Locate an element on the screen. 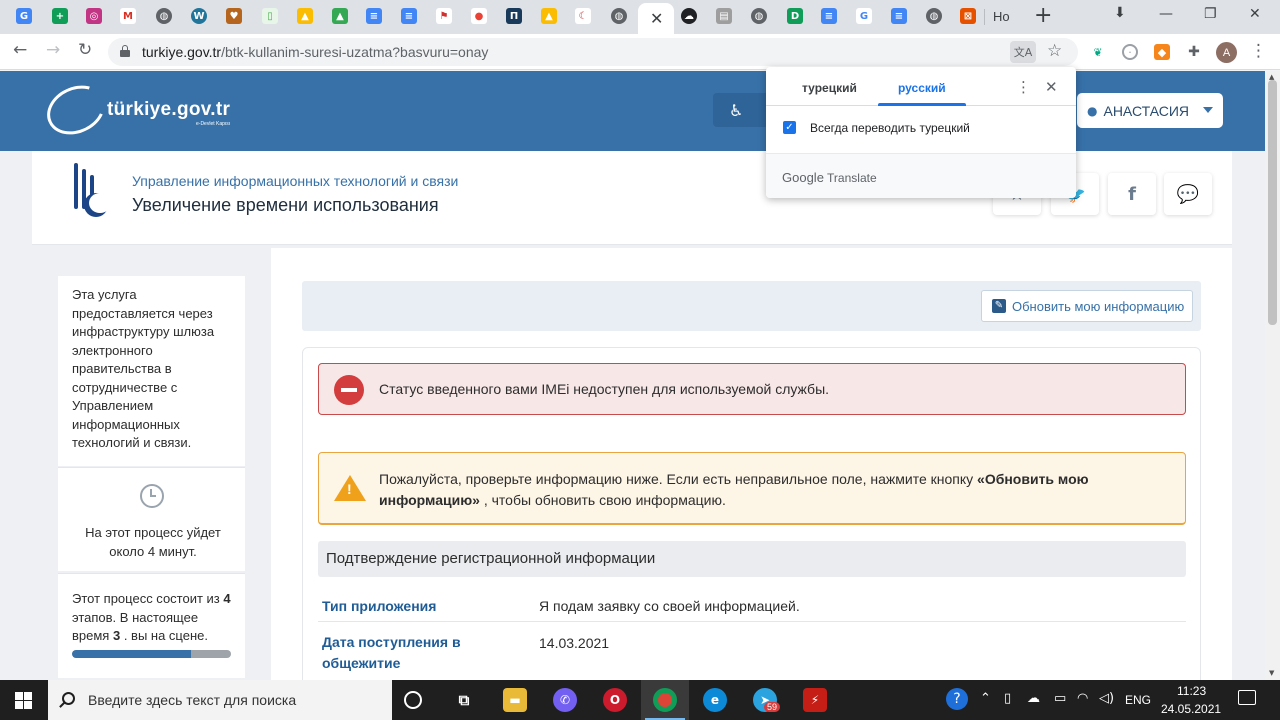  accessibility-button: ♿ is located at coordinates (743, 110).